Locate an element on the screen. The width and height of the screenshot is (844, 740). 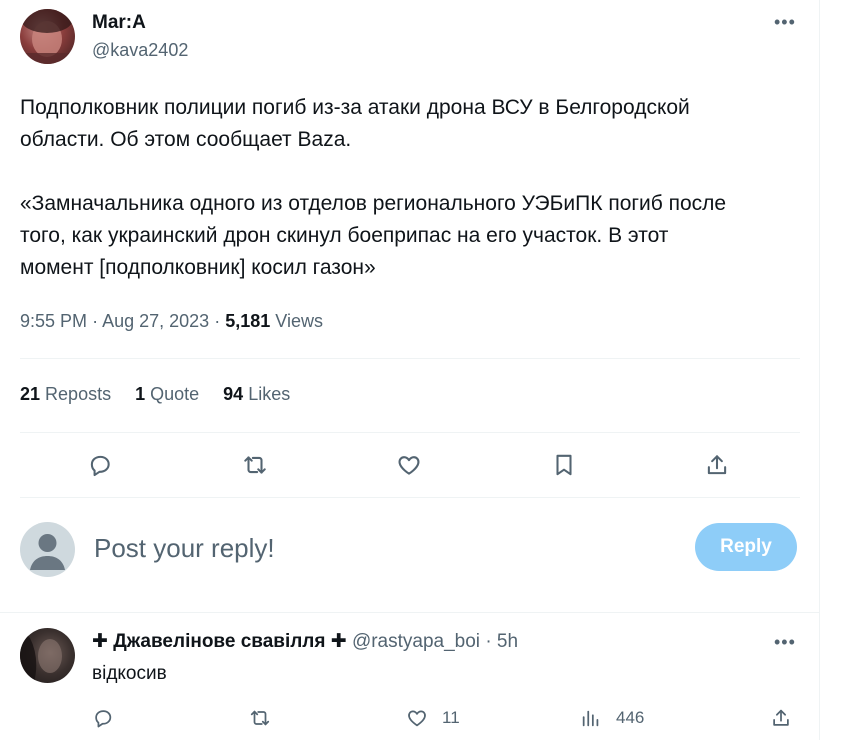
quotes-count: 1 is located at coordinates (140, 394).